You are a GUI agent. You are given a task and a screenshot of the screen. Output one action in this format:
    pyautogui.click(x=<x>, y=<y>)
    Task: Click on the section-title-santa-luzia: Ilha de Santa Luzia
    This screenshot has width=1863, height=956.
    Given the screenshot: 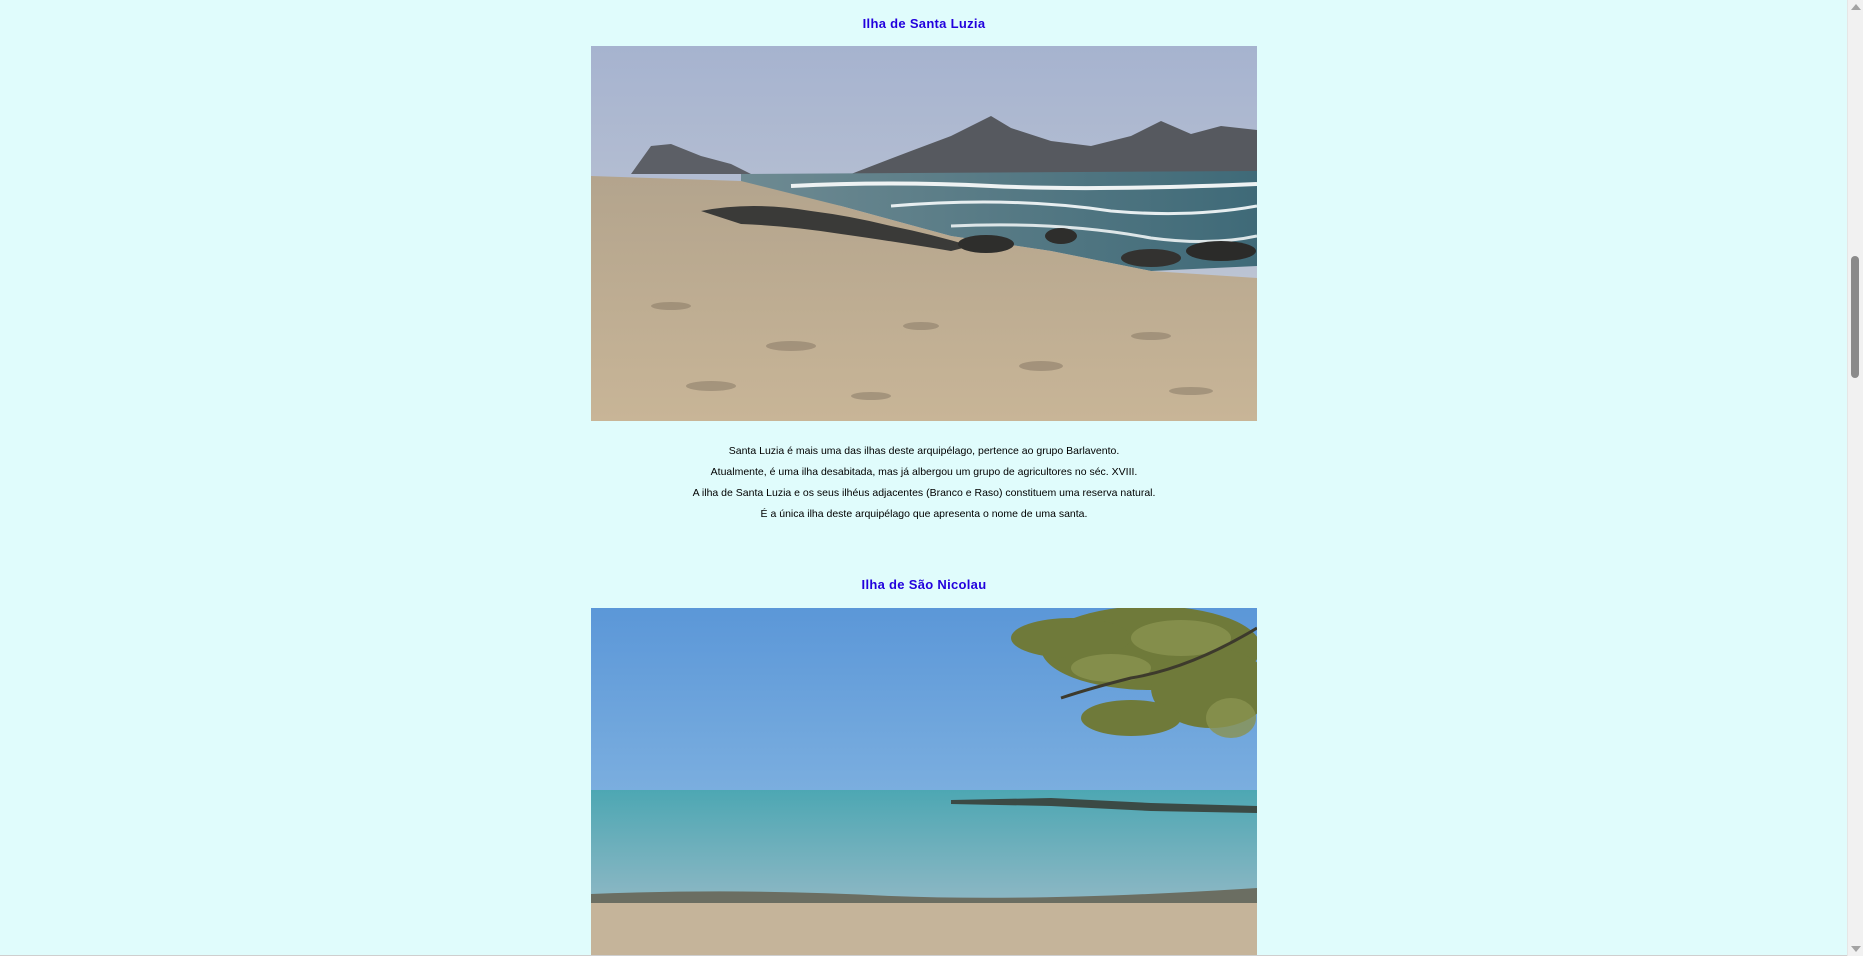 What is the action you would take?
    pyautogui.click(x=924, y=23)
    